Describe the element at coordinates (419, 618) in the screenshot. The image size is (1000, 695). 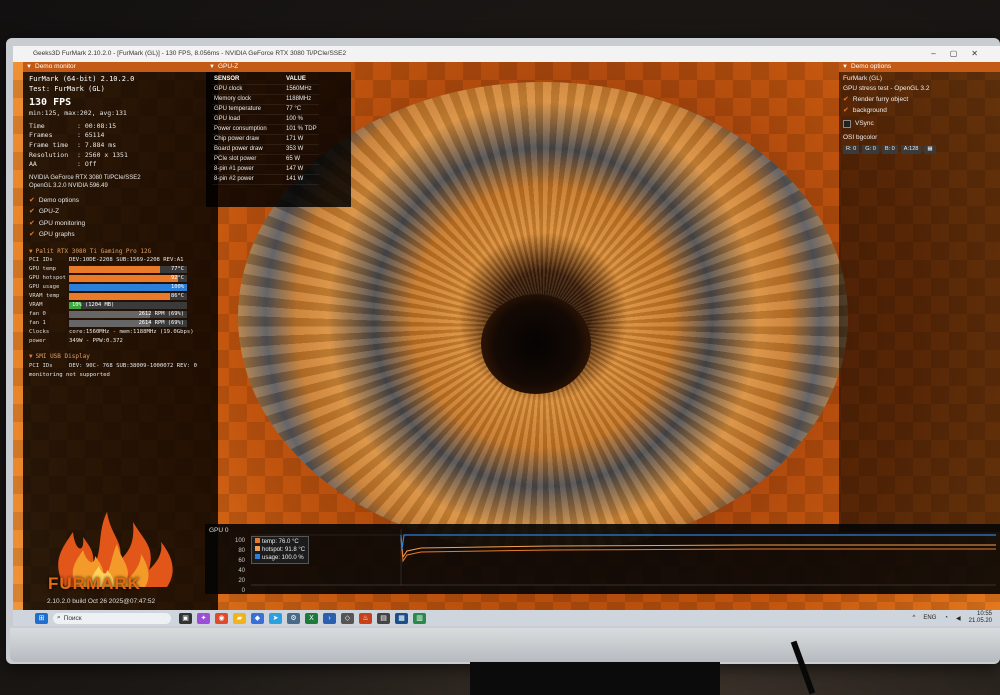
I see `app-icon-2: ▥` at that location.